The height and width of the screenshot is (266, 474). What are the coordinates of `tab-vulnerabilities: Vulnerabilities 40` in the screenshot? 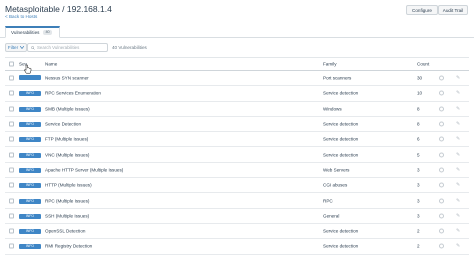 It's located at (32, 32).